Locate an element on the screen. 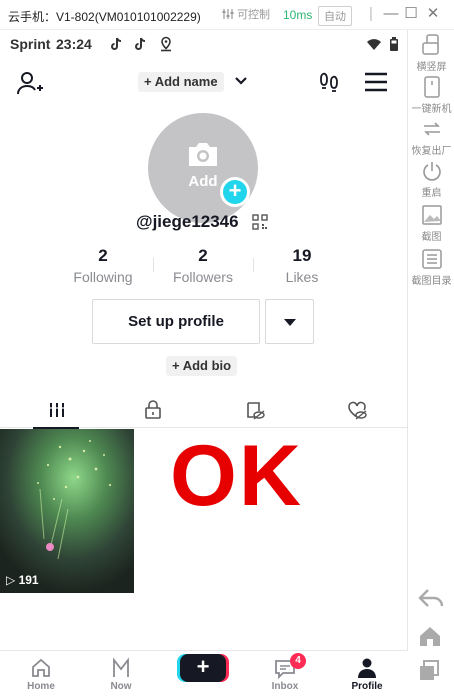  add-name-button: + Add name is located at coordinates (181, 82).